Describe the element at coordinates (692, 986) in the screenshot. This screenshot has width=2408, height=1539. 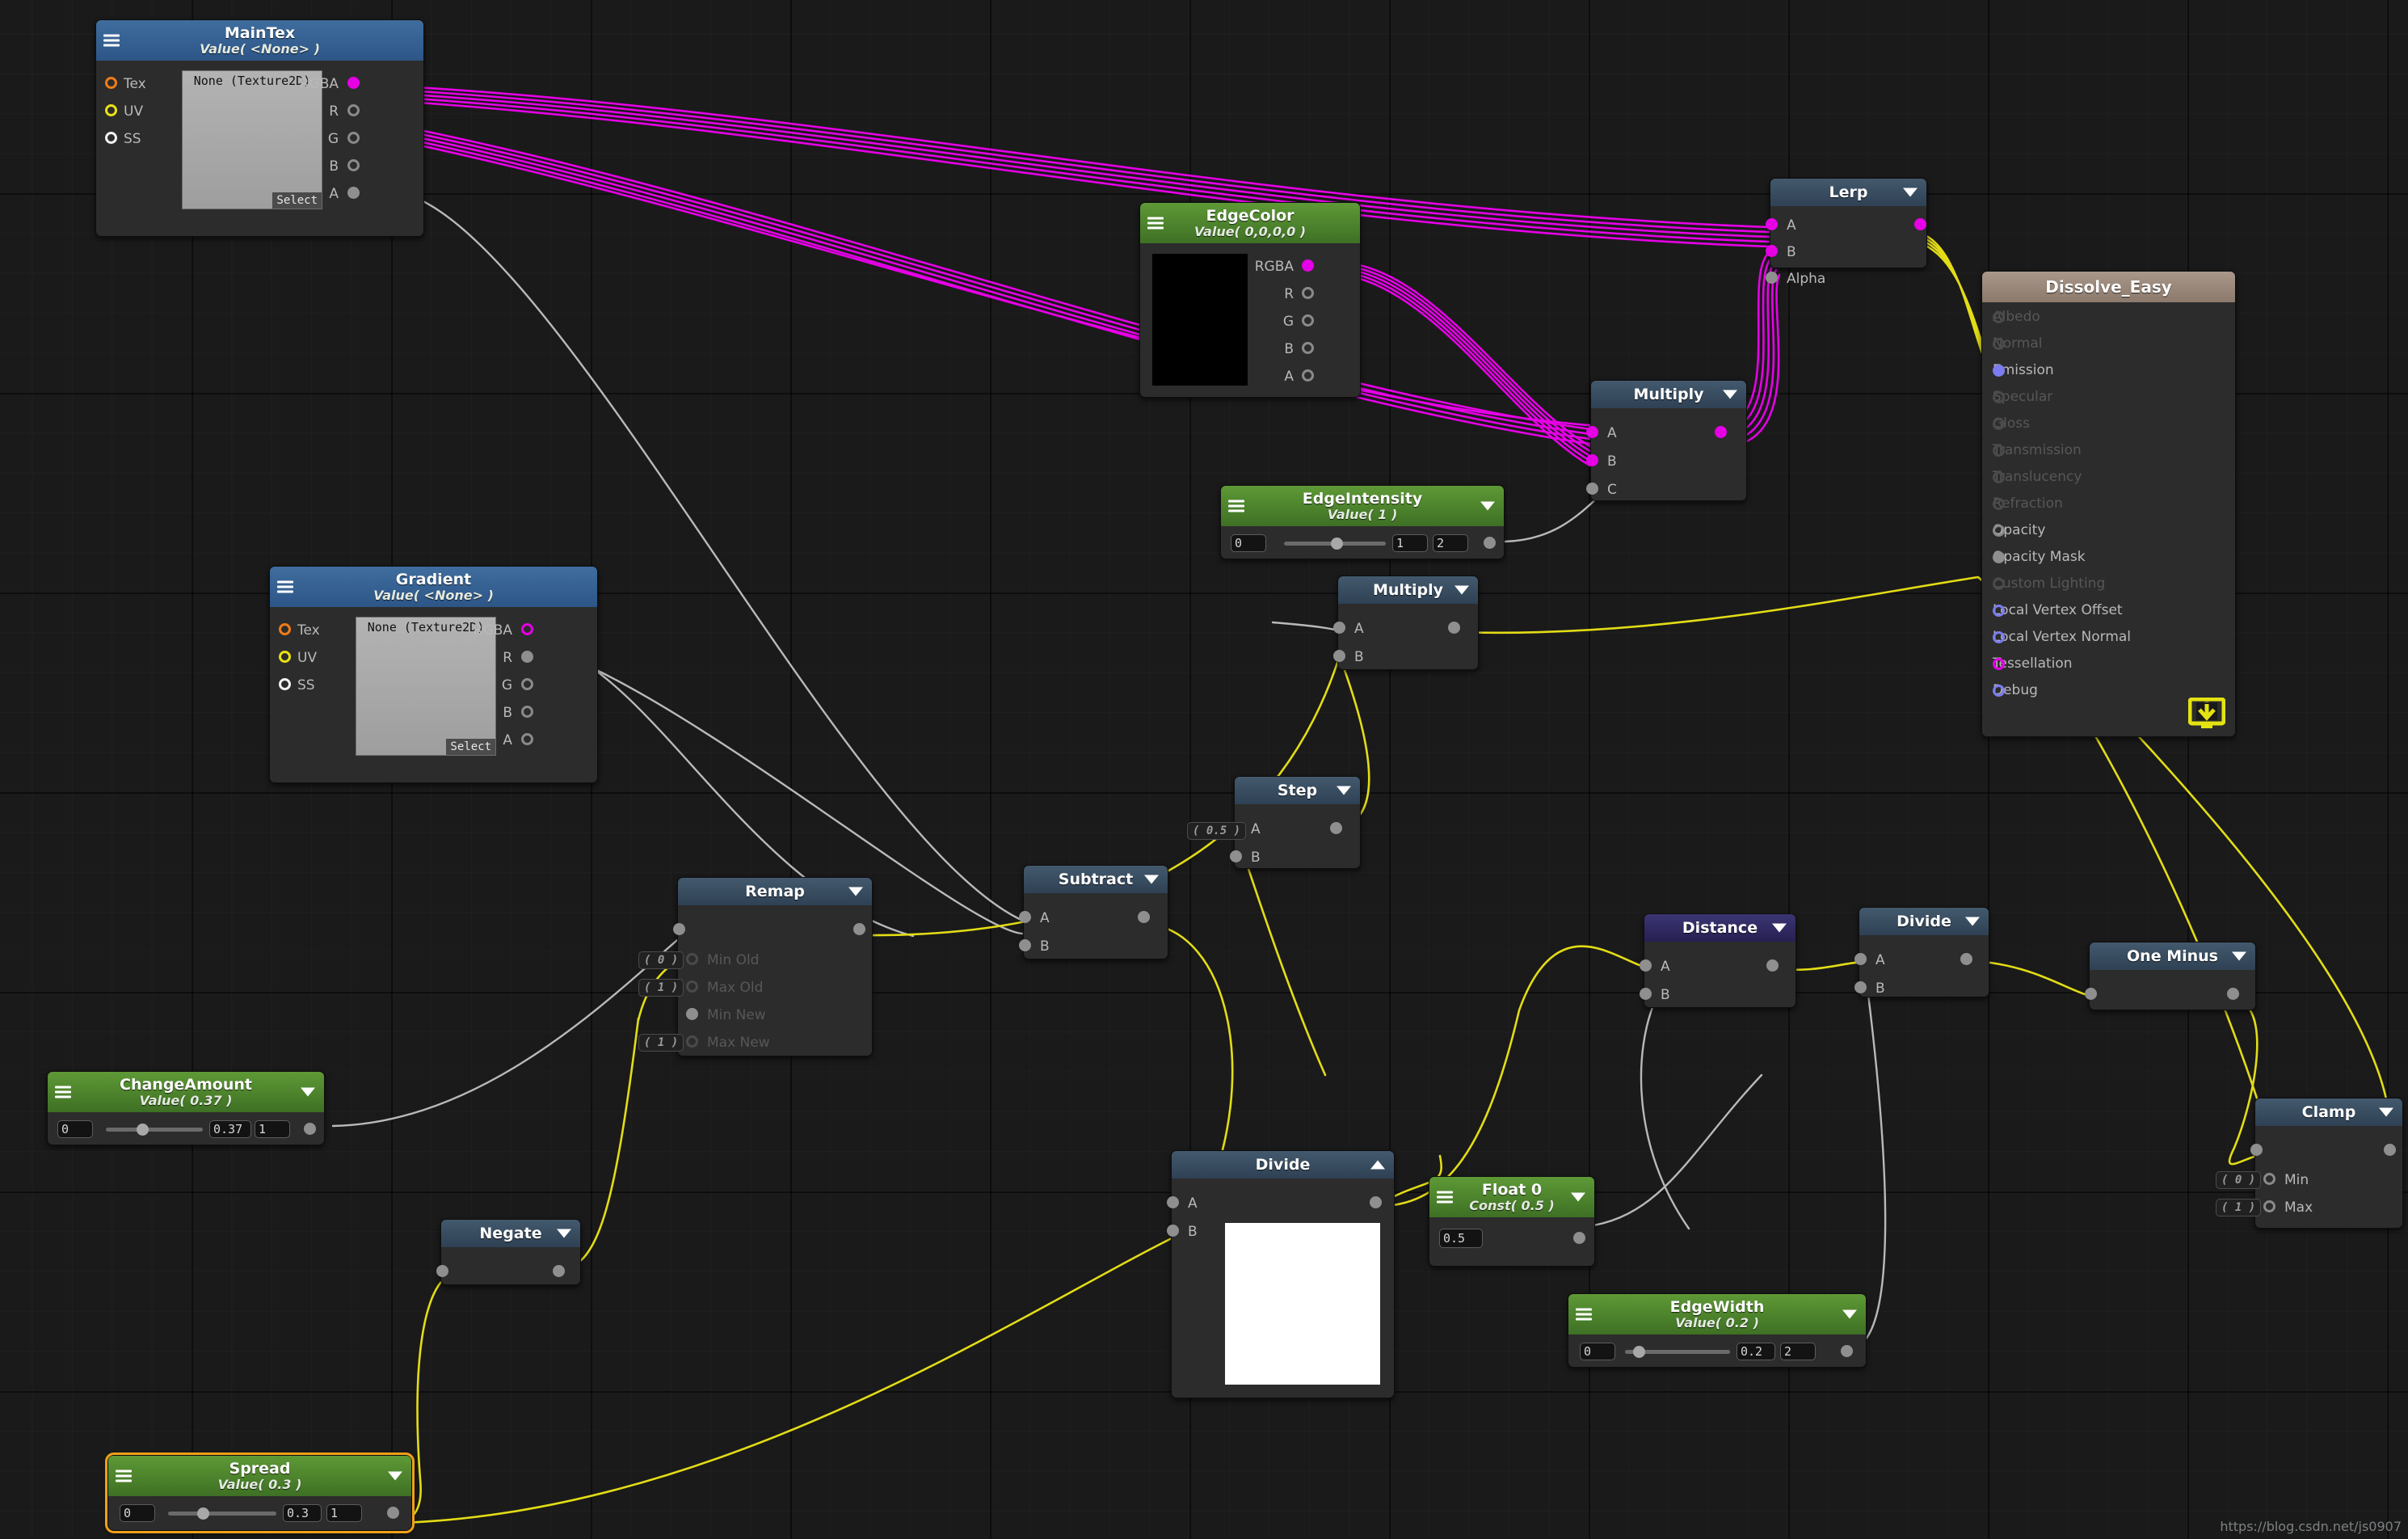
I see `port-maxold-in` at that location.